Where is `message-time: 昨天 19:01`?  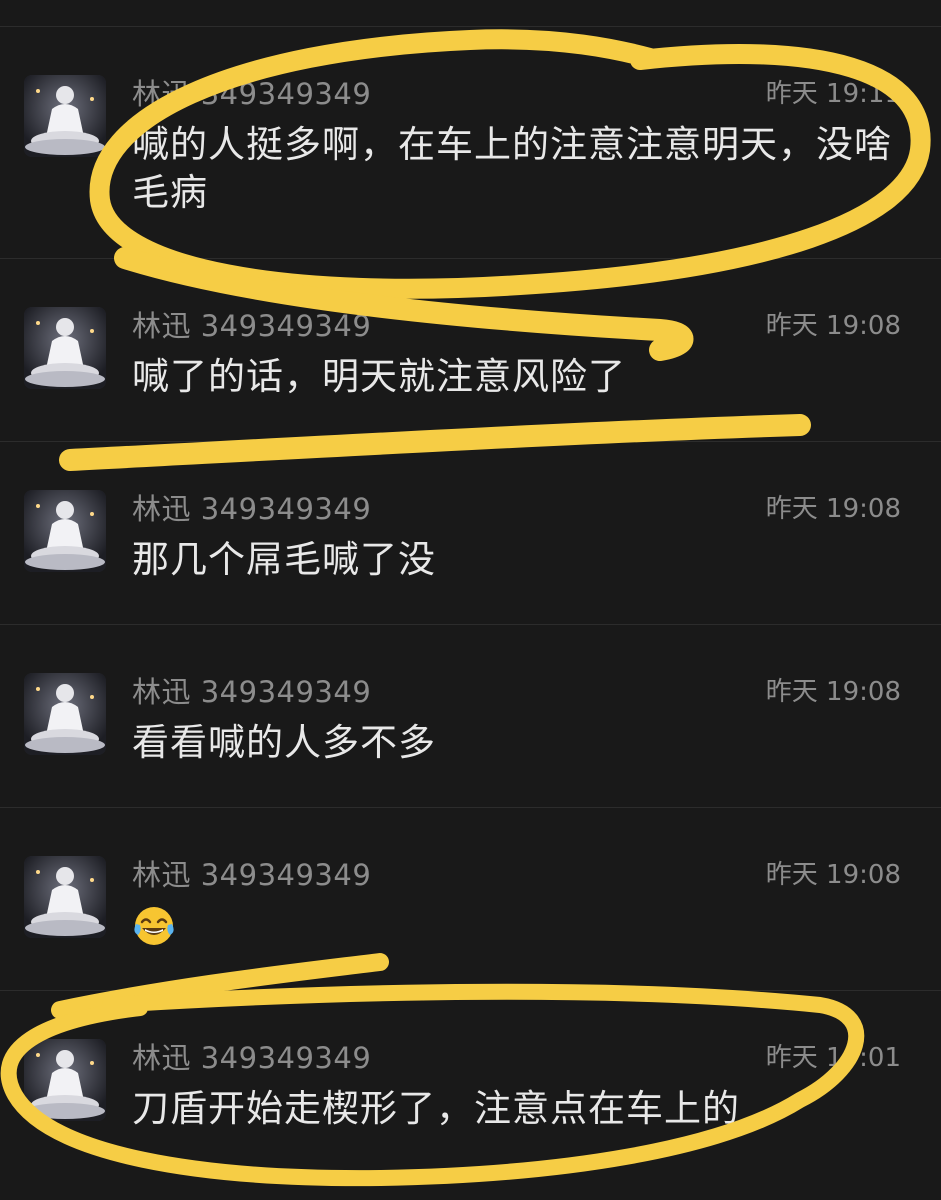 message-time: 昨天 19:01 is located at coordinates (833, 1058).